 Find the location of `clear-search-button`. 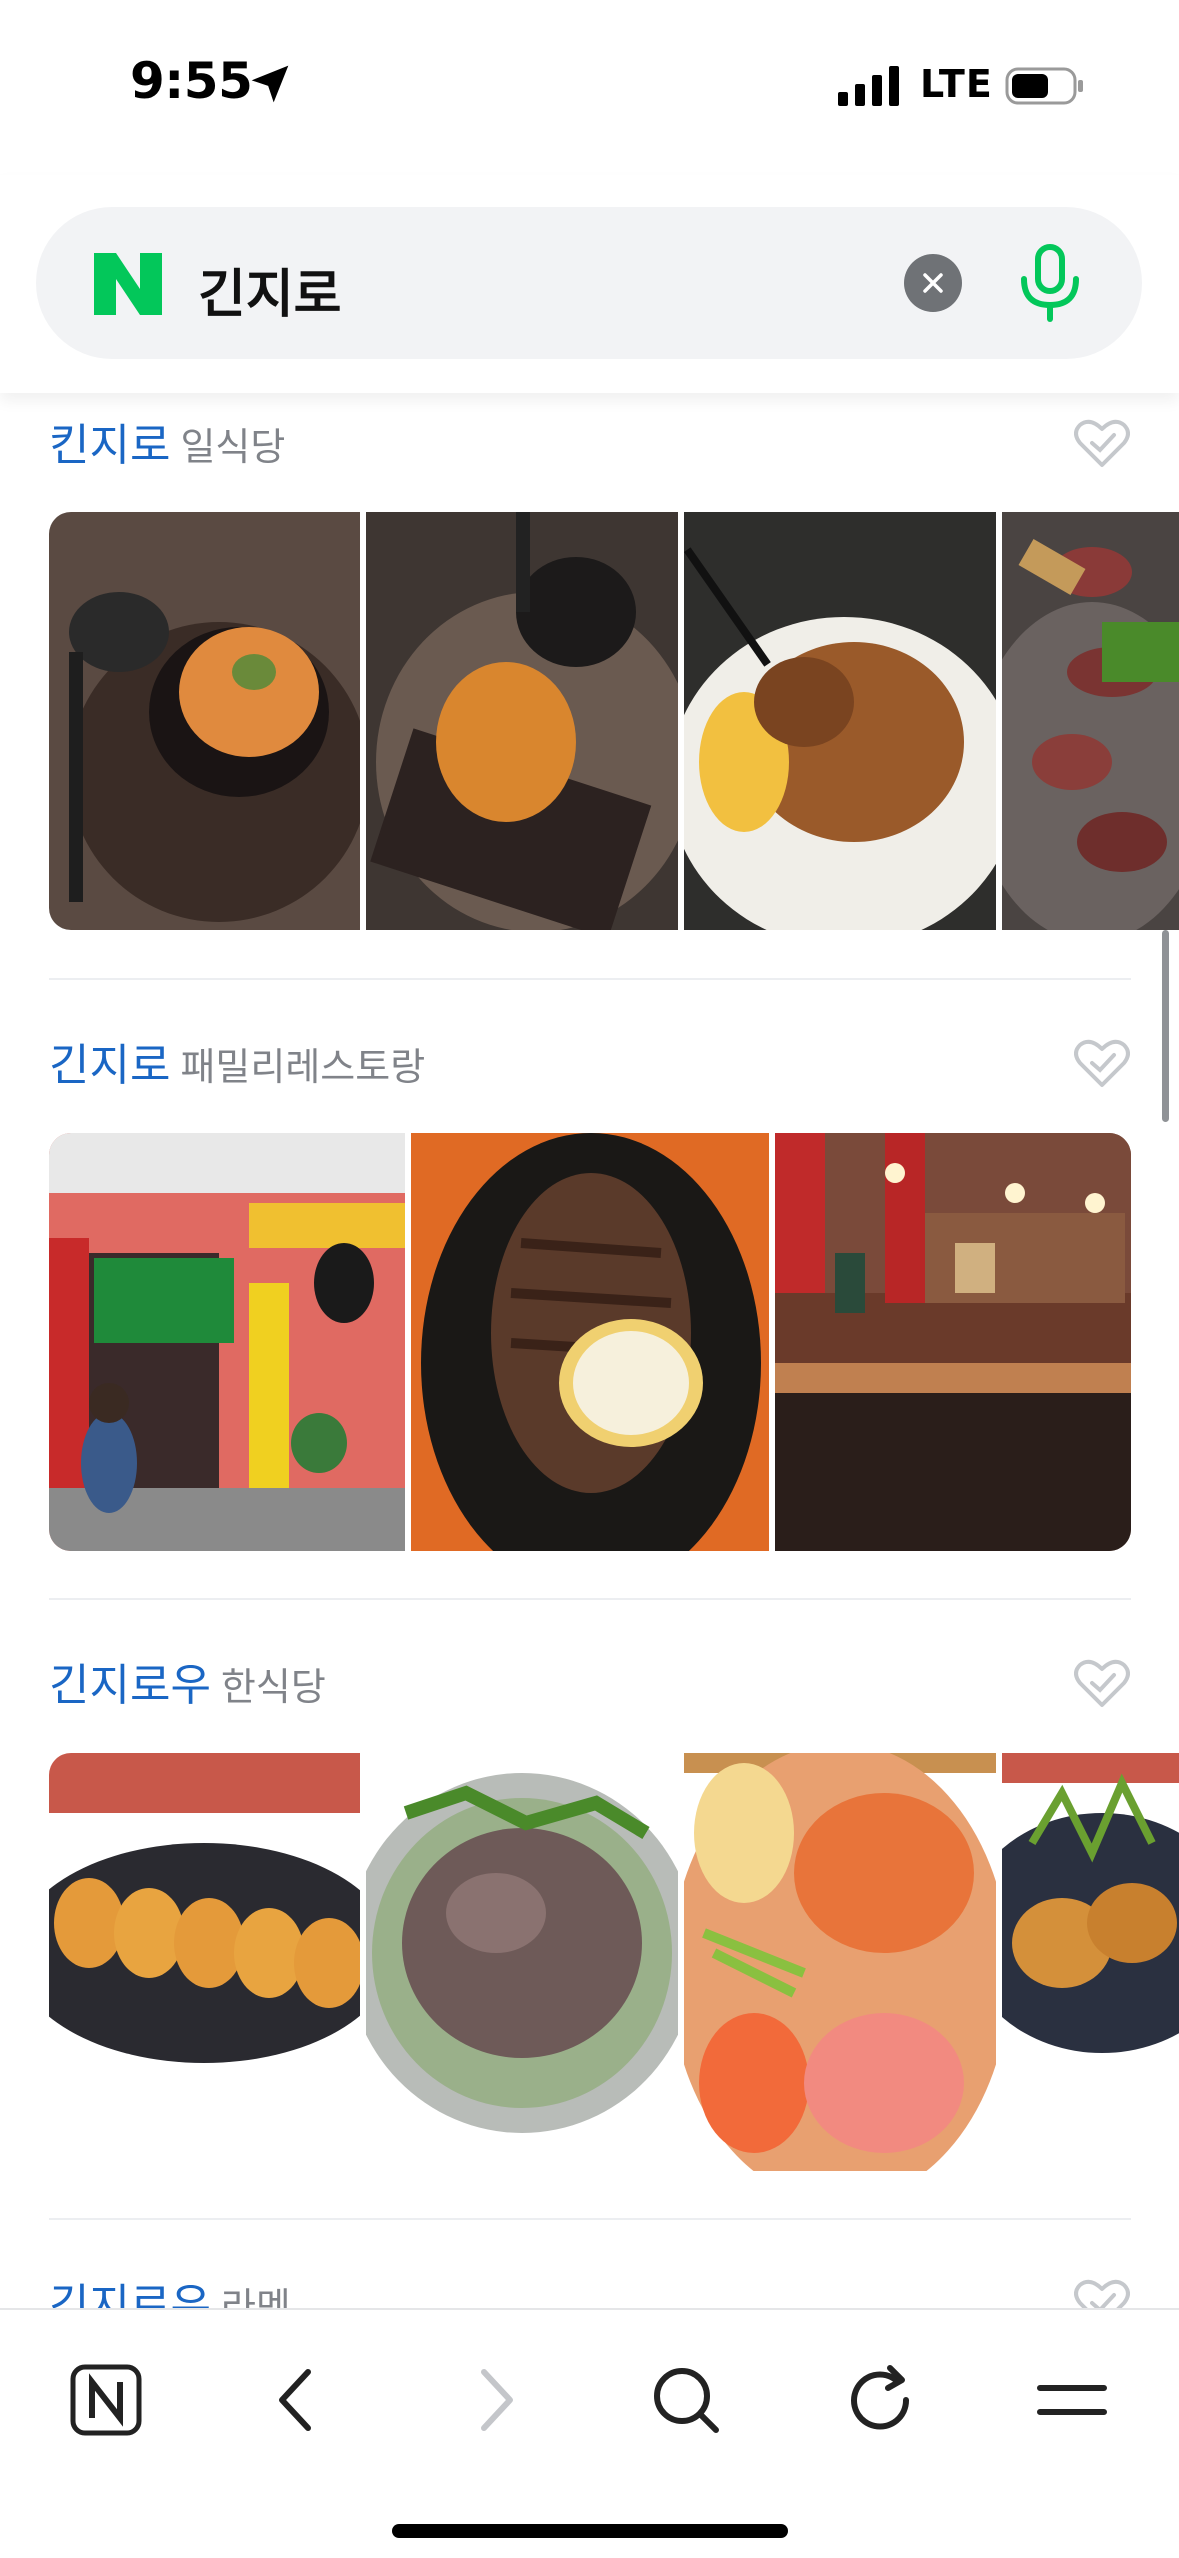

clear-search-button is located at coordinates (933, 283).